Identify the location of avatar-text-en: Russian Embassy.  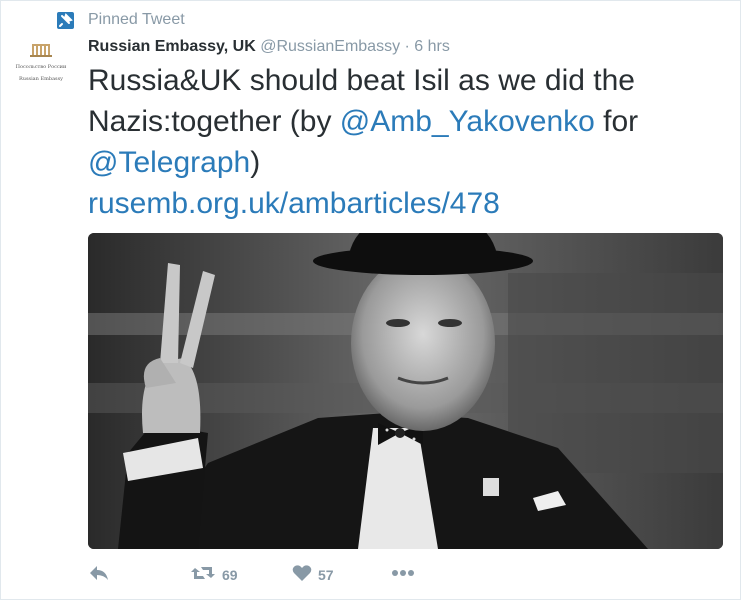
(41, 79).